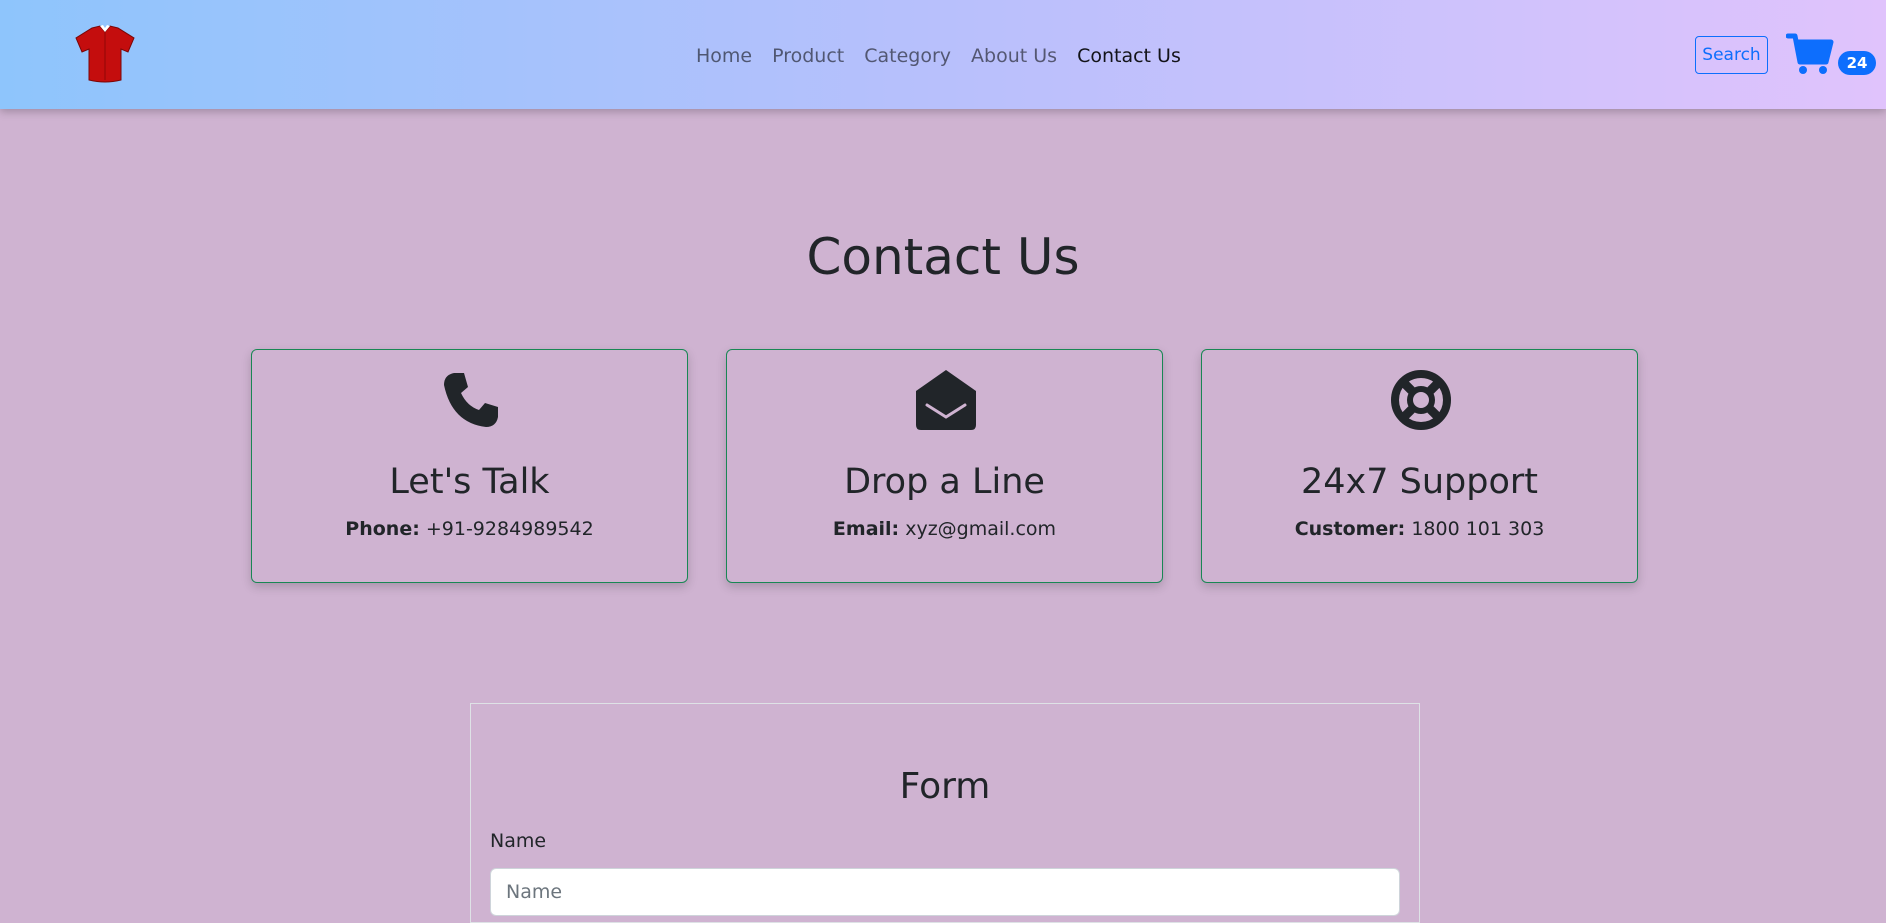 The width and height of the screenshot is (1886, 923). Describe the element at coordinates (1350, 529) in the screenshot. I see `card-info-label: Customer:` at that location.